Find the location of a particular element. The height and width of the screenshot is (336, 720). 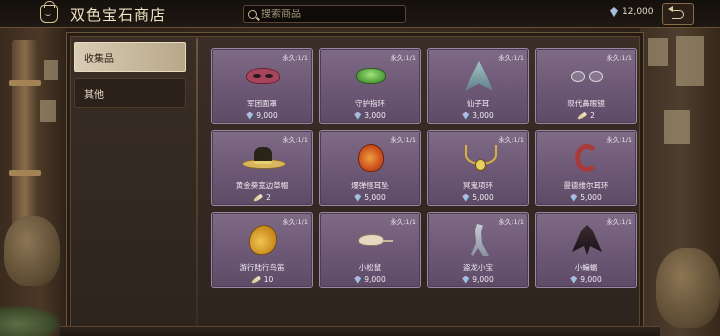

item-name: 现代鼻眼镜 is located at coordinates (586, 103).